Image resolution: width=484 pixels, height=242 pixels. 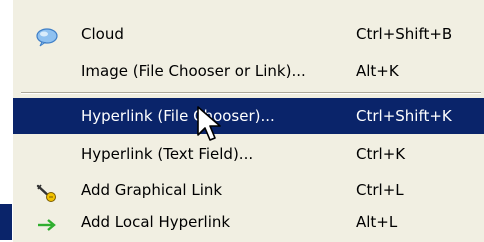 I want to click on menu-item-label: Add Graphical Link, so click(x=152, y=190).